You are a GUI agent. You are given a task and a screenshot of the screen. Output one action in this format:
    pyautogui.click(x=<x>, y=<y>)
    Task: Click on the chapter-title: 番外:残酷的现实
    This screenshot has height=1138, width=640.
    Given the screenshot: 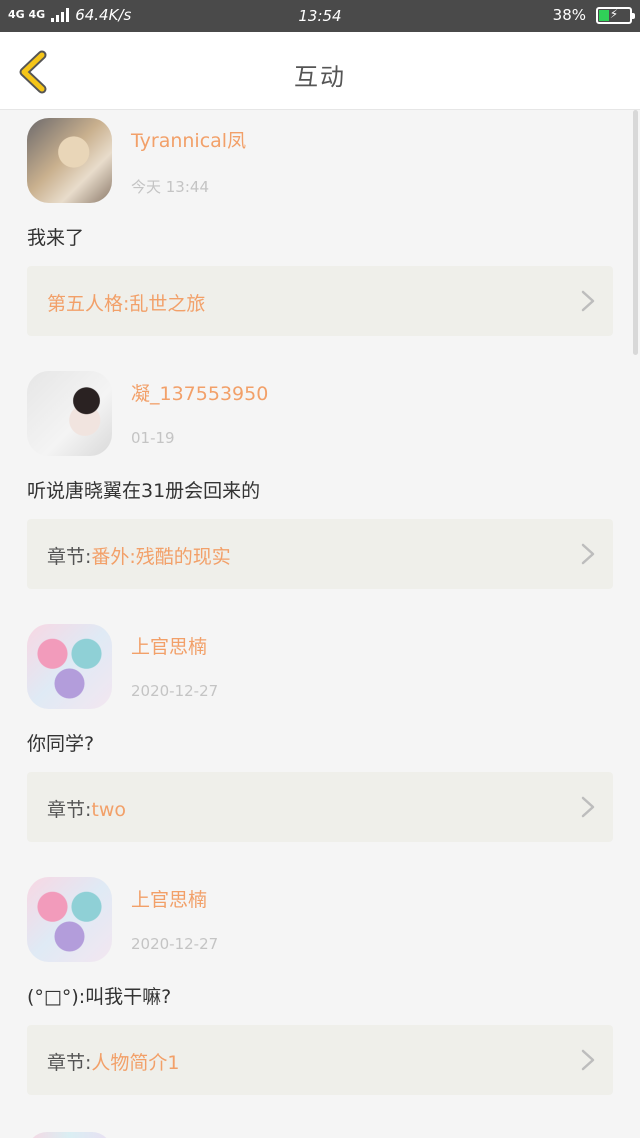 What is the action you would take?
    pyautogui.click(x=161, y=557)
    